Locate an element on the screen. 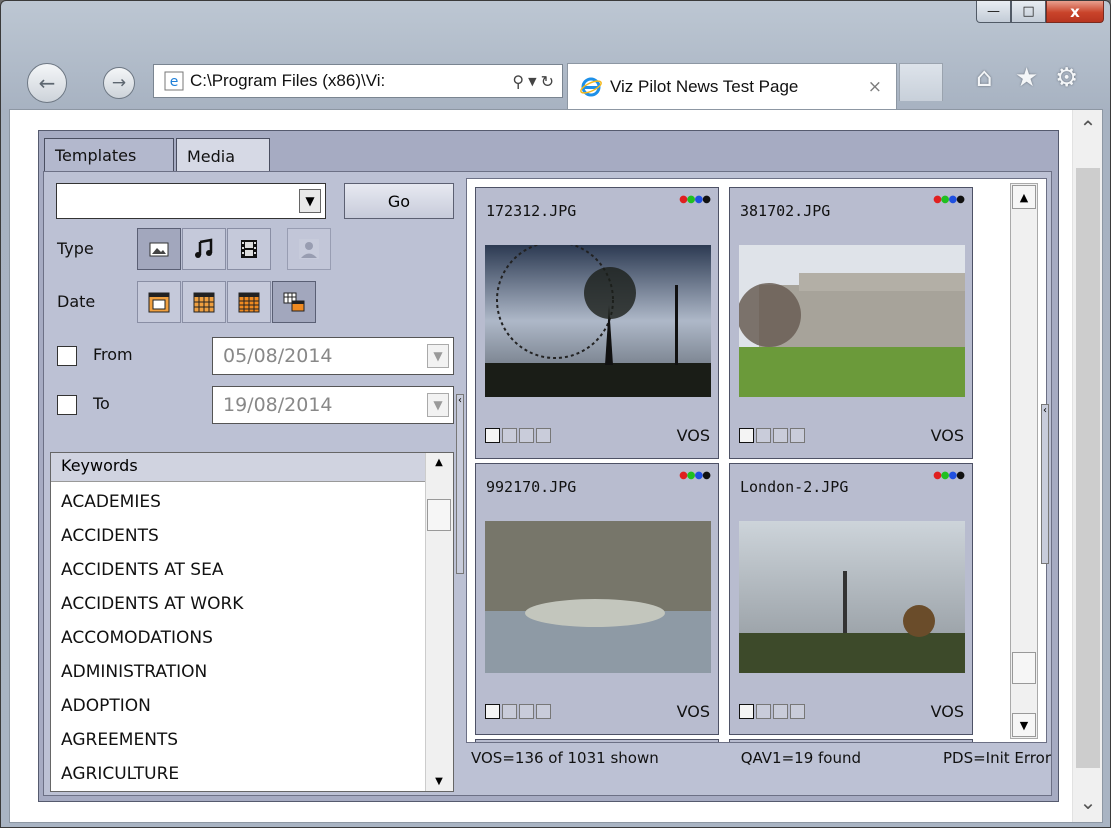  window-caption-buttons: — □ x is located at coordinates (1040, 12).